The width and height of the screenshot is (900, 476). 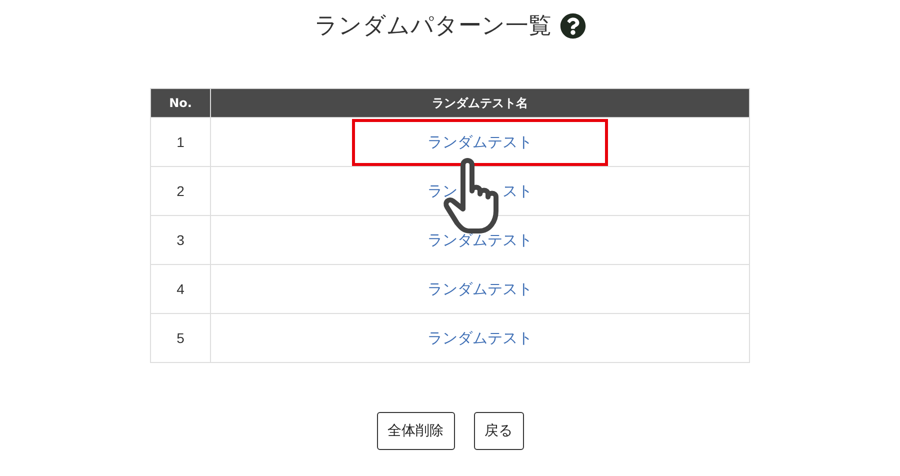 What do you see at coordinates (415, 431) in the screenshot?
I see `delete-all-button: 全体削除` at bounding box center [415, 431].